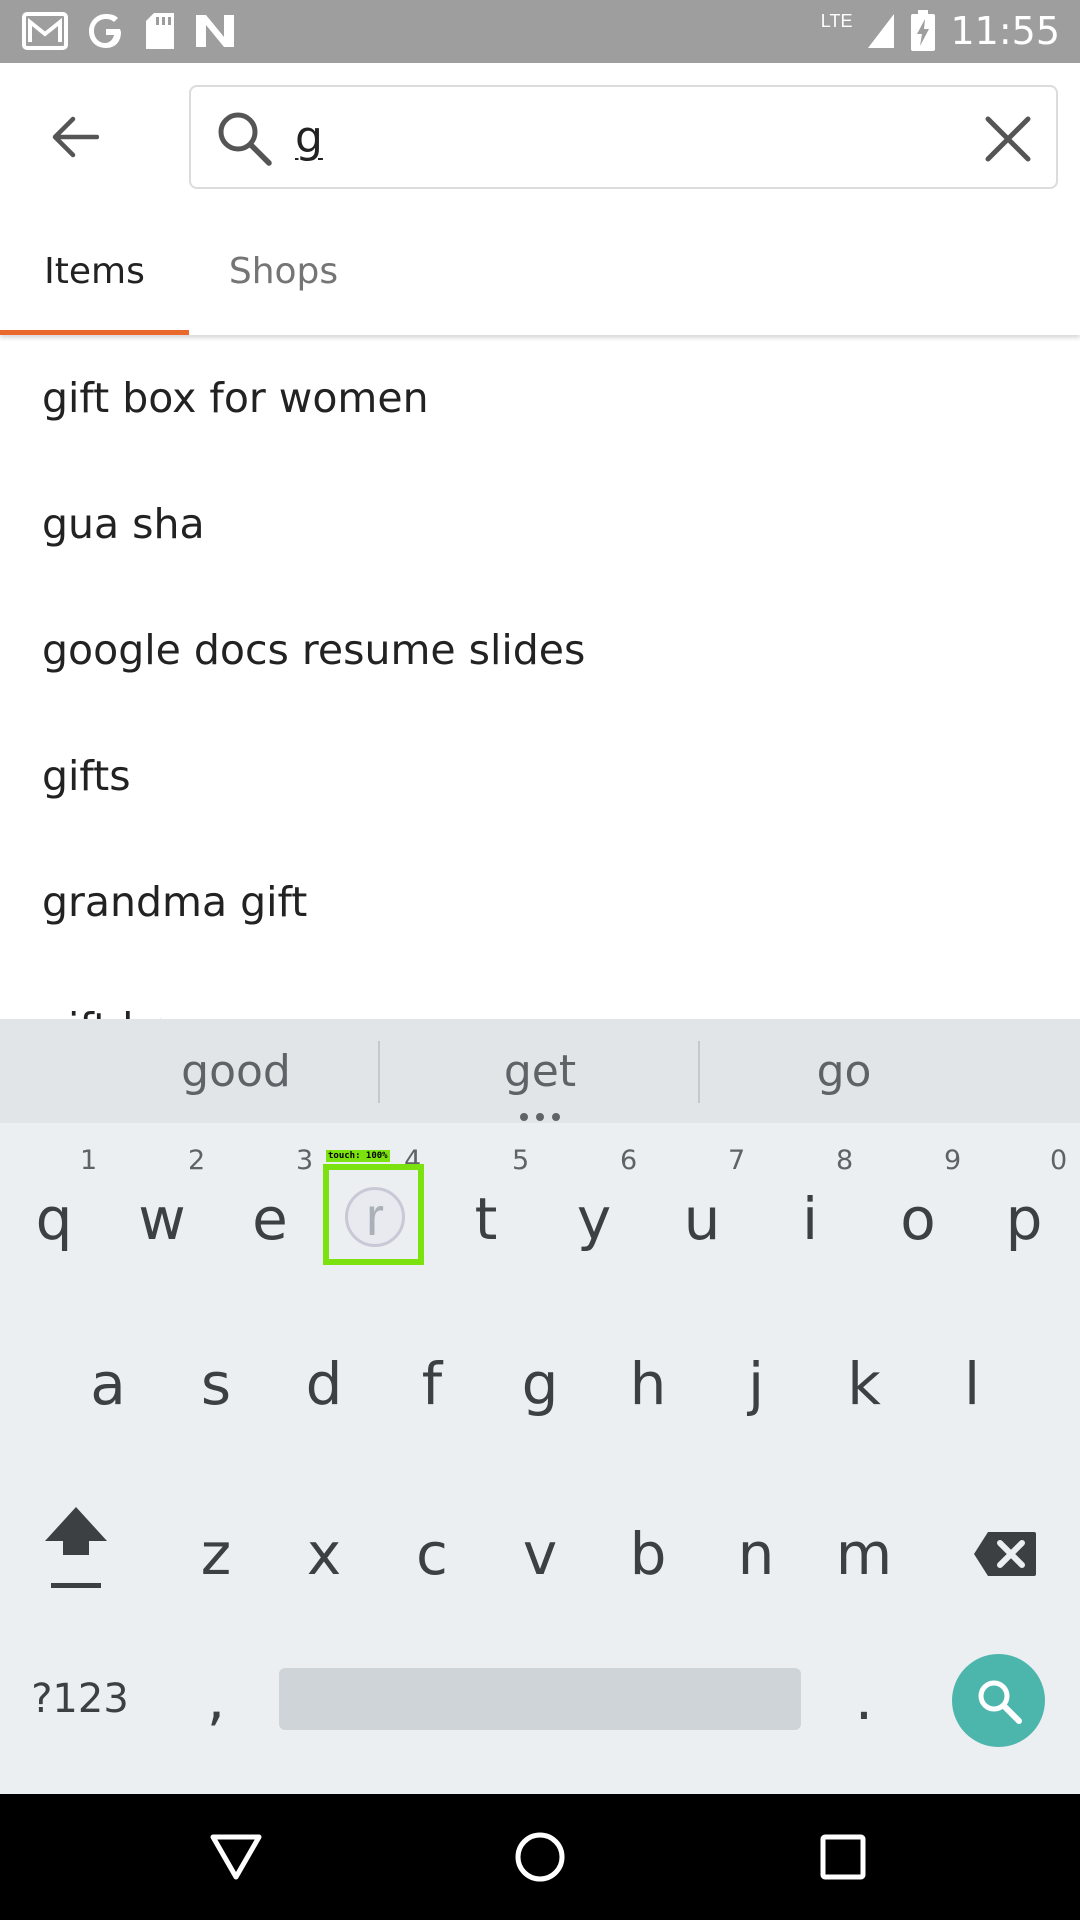  Describe the element at coordinates (94, 332) in the screenshot. I see `active-tab-indicator` at that location.